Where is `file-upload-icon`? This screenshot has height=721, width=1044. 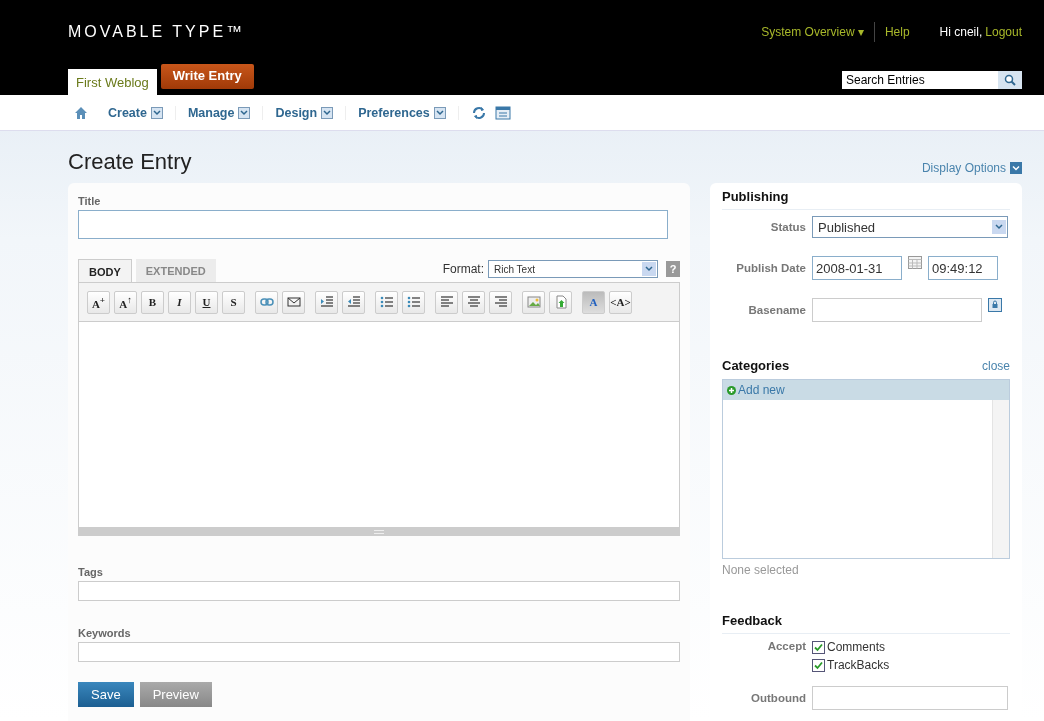
file-upload-icon is located at coordinates (560, 302).